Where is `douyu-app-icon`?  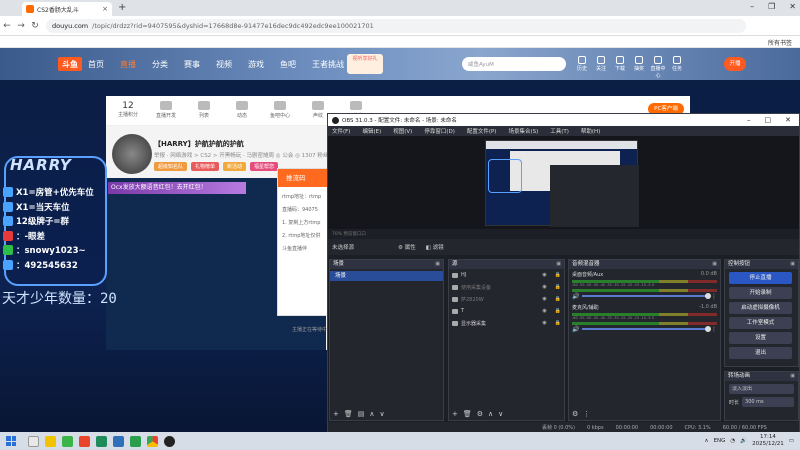 douyu-app-icon is located at coordinates (84, 441).